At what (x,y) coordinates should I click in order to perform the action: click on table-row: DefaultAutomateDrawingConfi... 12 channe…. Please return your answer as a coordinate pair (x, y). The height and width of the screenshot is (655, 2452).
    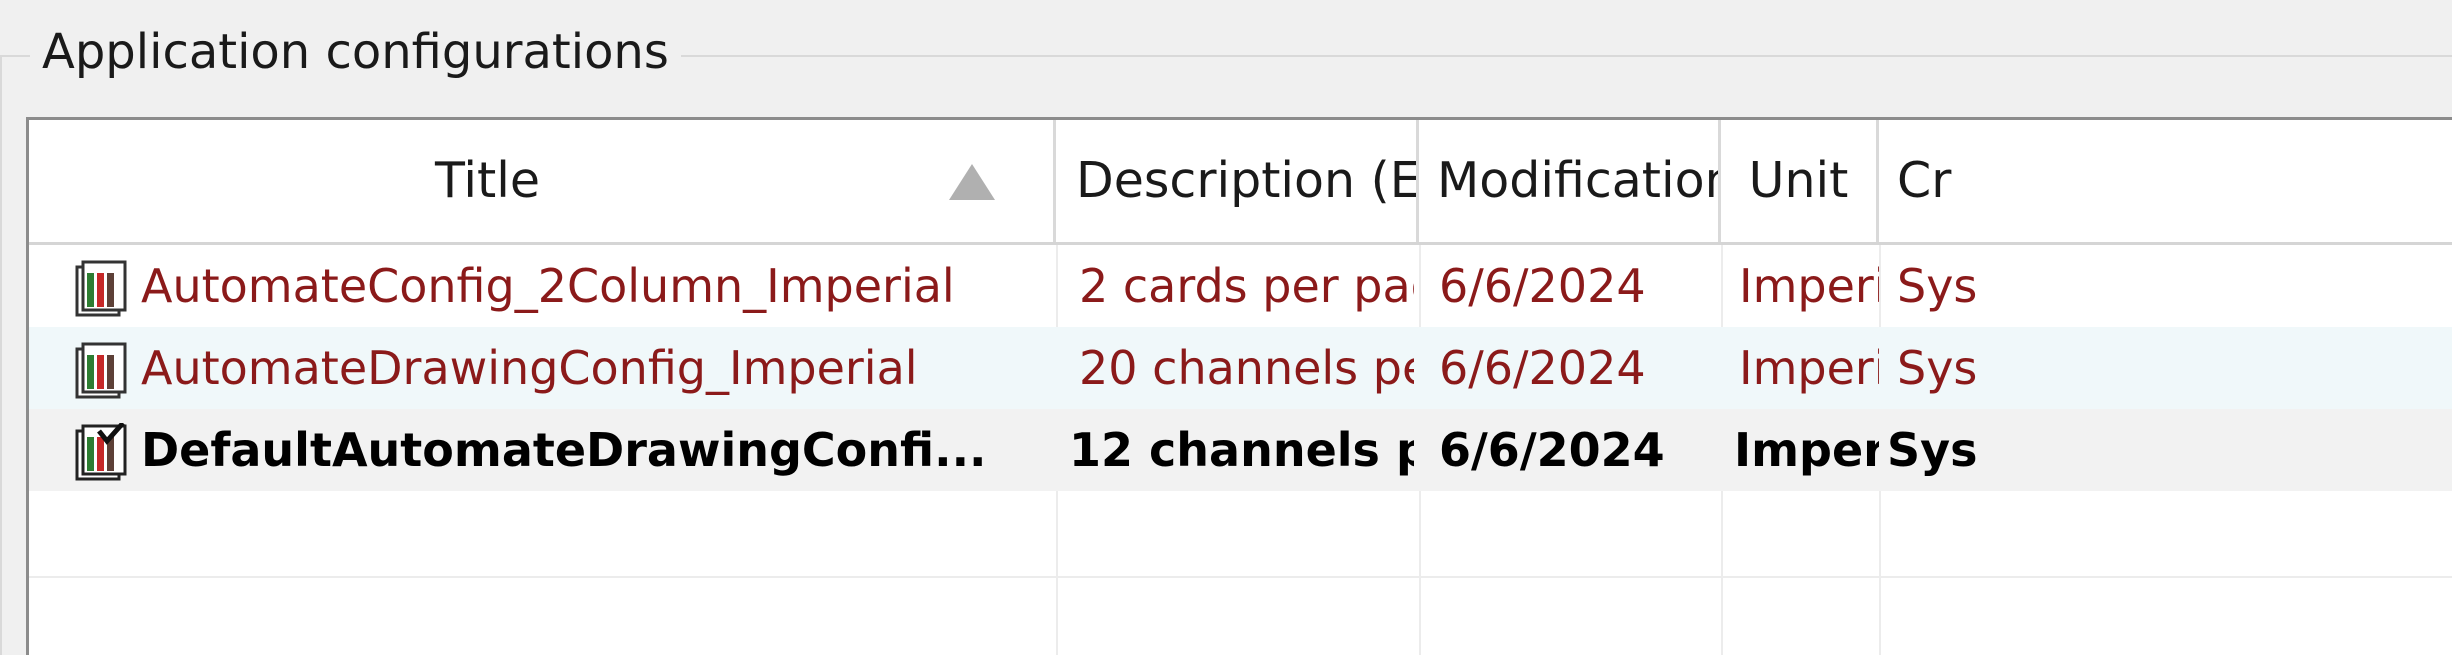
    Looking at the image, I should click on (1240, 450).